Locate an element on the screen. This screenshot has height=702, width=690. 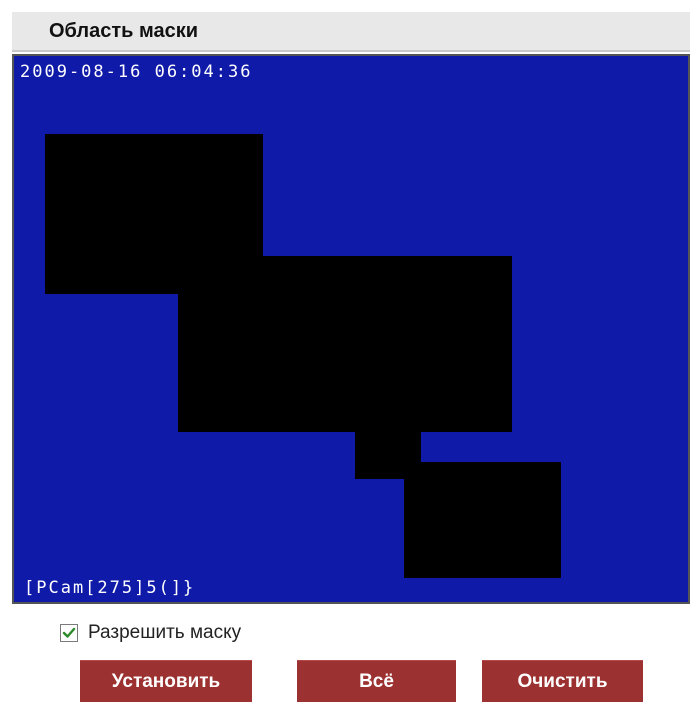
enable-mask-checkbox is located at coordinates (69, 633).